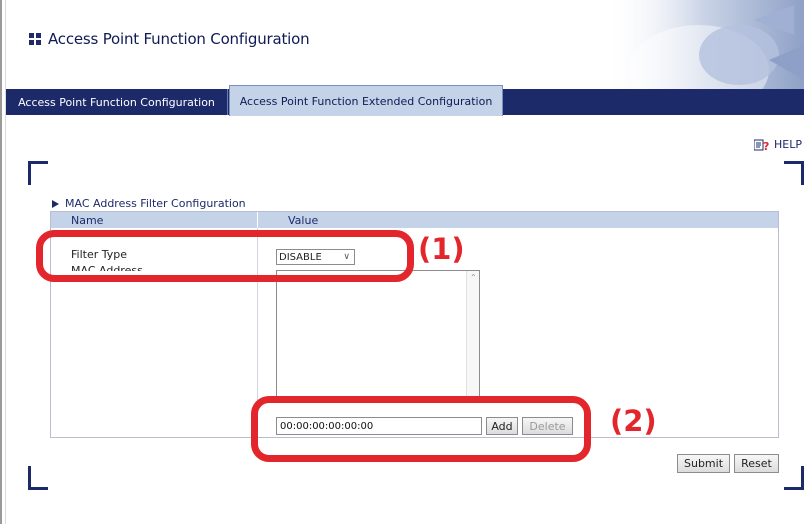  I want to click on help-link: ? HELP, so click(778, 144).